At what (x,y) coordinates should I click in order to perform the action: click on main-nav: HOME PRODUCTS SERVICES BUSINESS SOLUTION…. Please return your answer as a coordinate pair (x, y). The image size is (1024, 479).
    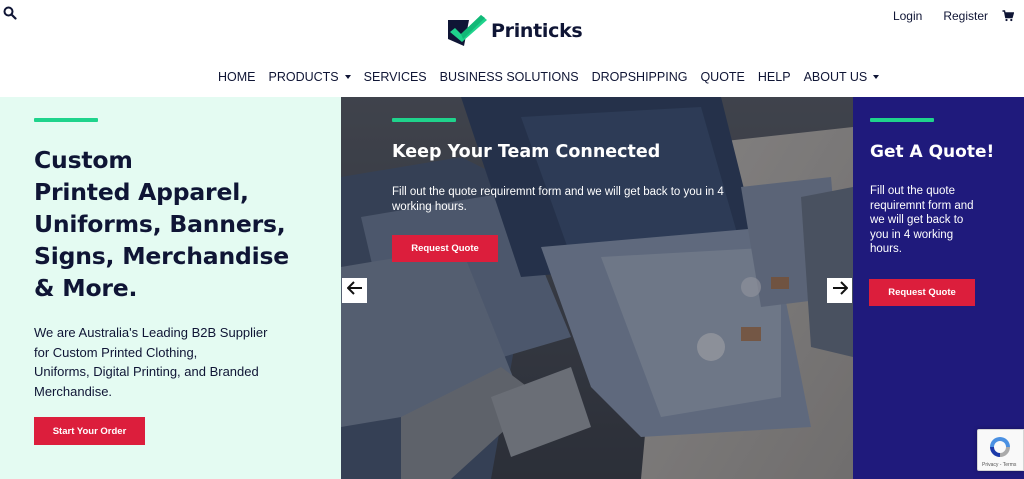
    Looking at the image, I should click on (555, 77).